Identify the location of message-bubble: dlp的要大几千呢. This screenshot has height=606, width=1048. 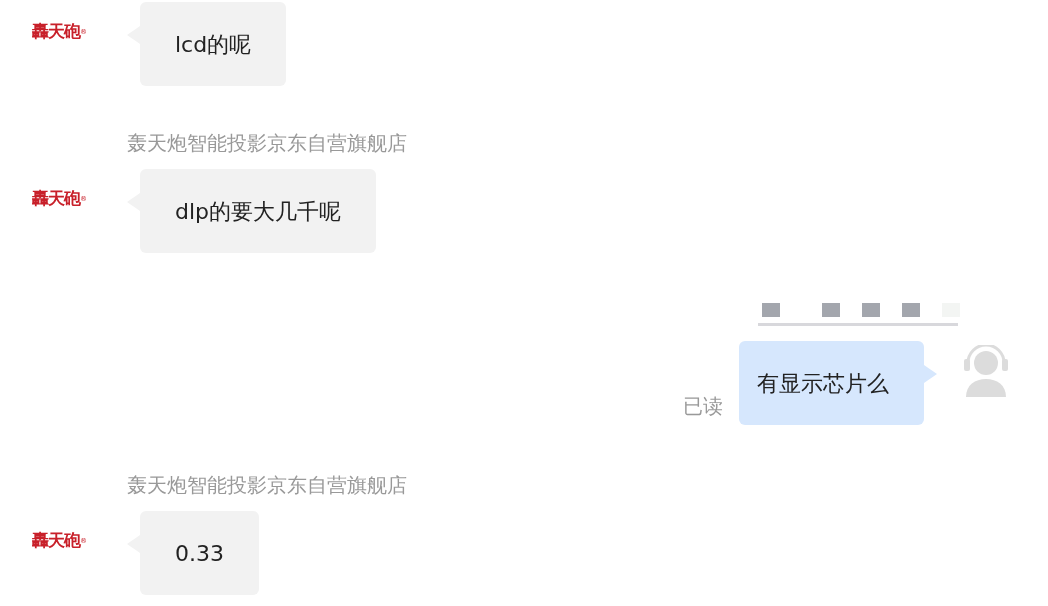
(258, 211).